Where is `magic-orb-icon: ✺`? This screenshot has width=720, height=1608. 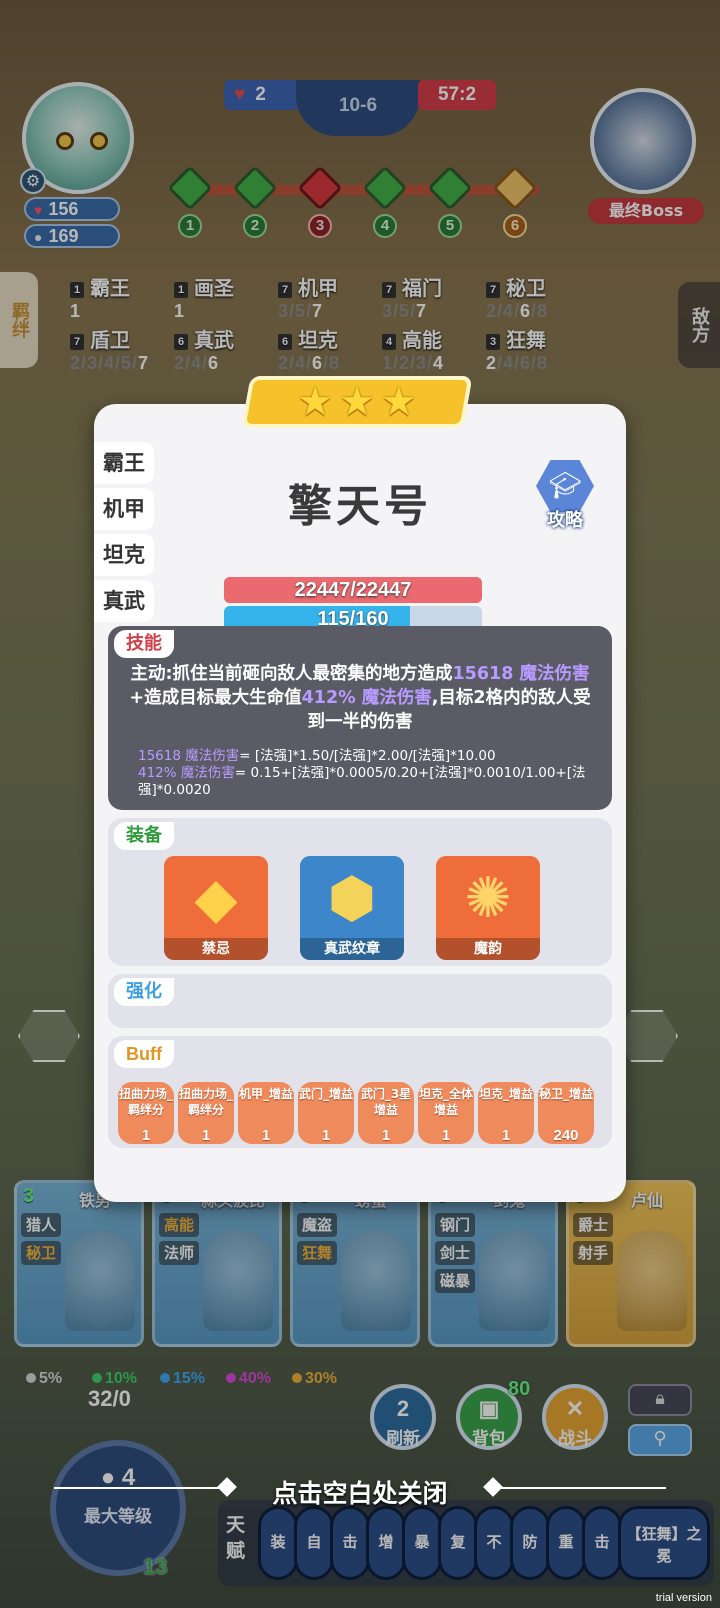 magic-orb-icon: ✺ is located at coordinates (488, 898).